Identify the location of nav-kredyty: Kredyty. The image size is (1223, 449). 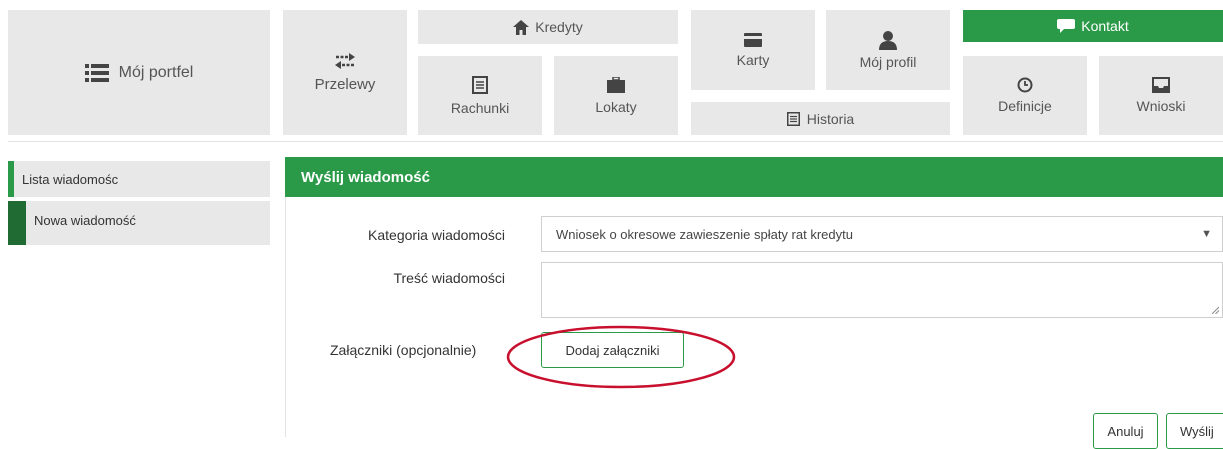
(548, 27).